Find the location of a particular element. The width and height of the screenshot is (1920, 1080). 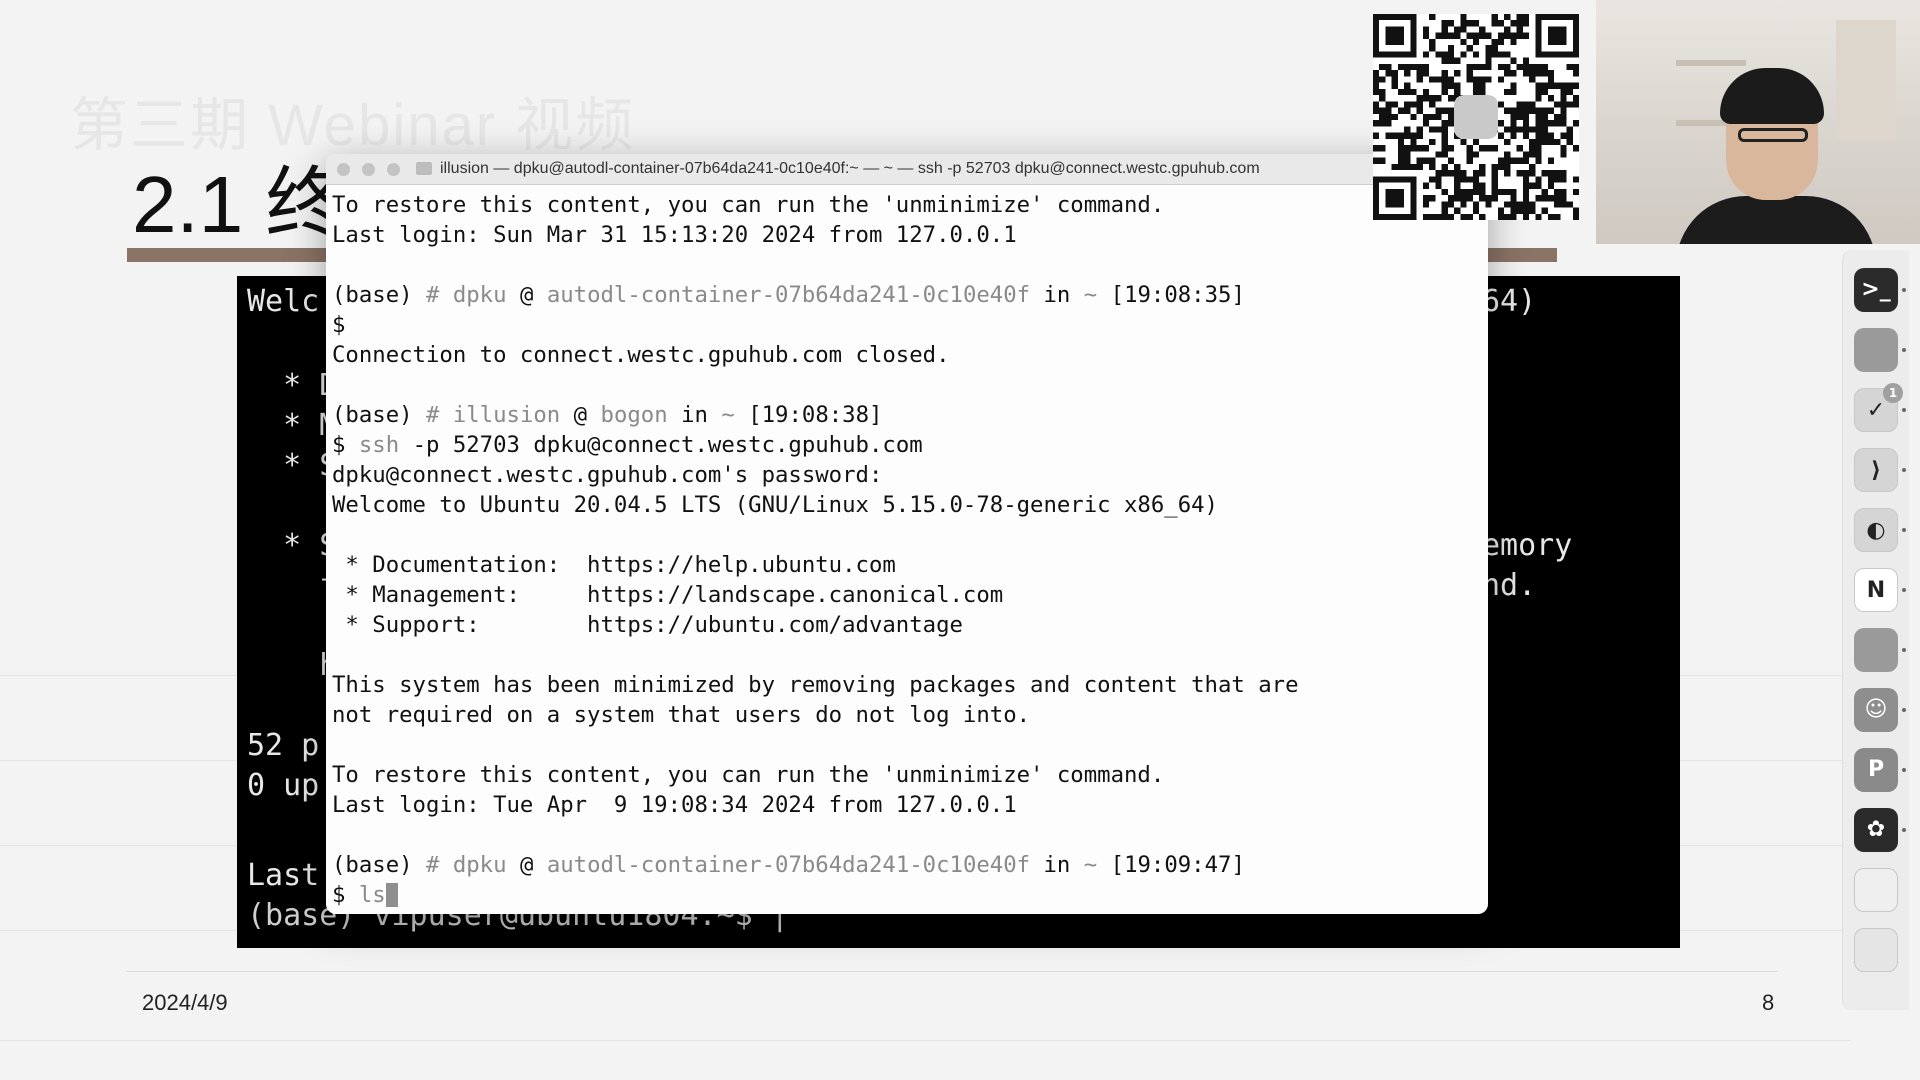

qr-code is located at coordinates (1476, 117).